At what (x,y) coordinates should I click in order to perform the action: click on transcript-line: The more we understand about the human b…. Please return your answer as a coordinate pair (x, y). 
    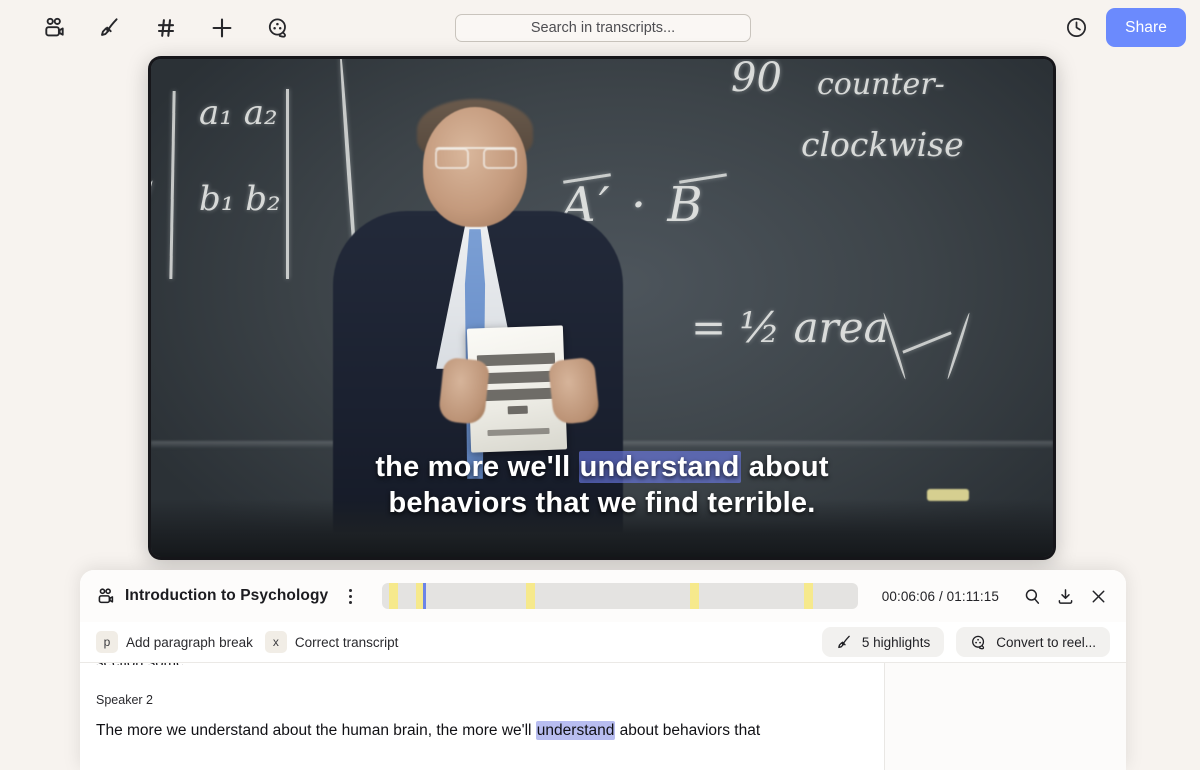
    Looking at the image, I should click on (482, 731).